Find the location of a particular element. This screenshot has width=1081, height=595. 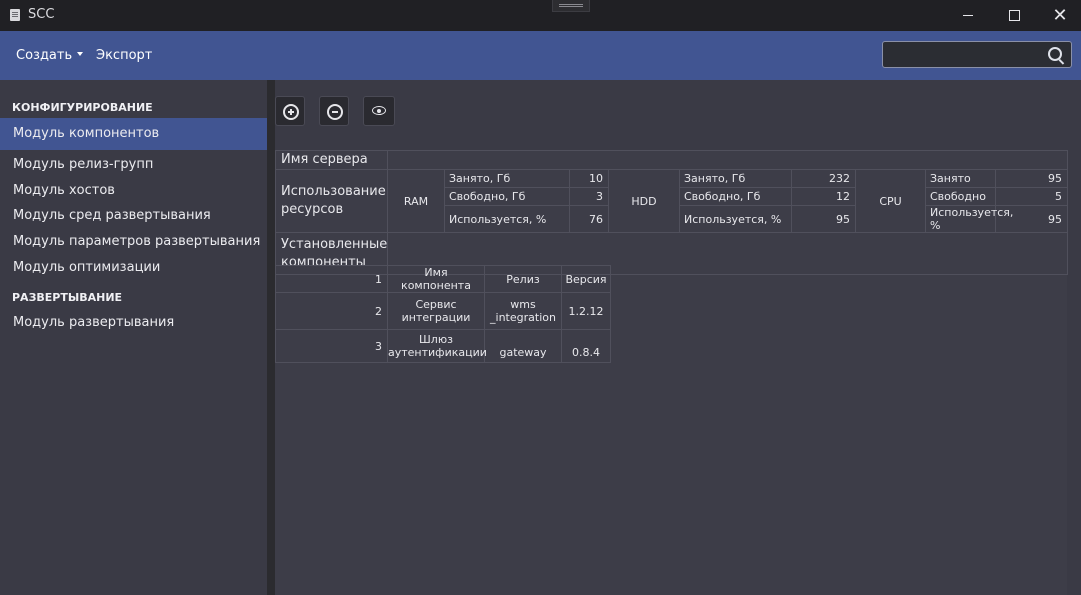

minimize-button is located at coordinates (968, 15).